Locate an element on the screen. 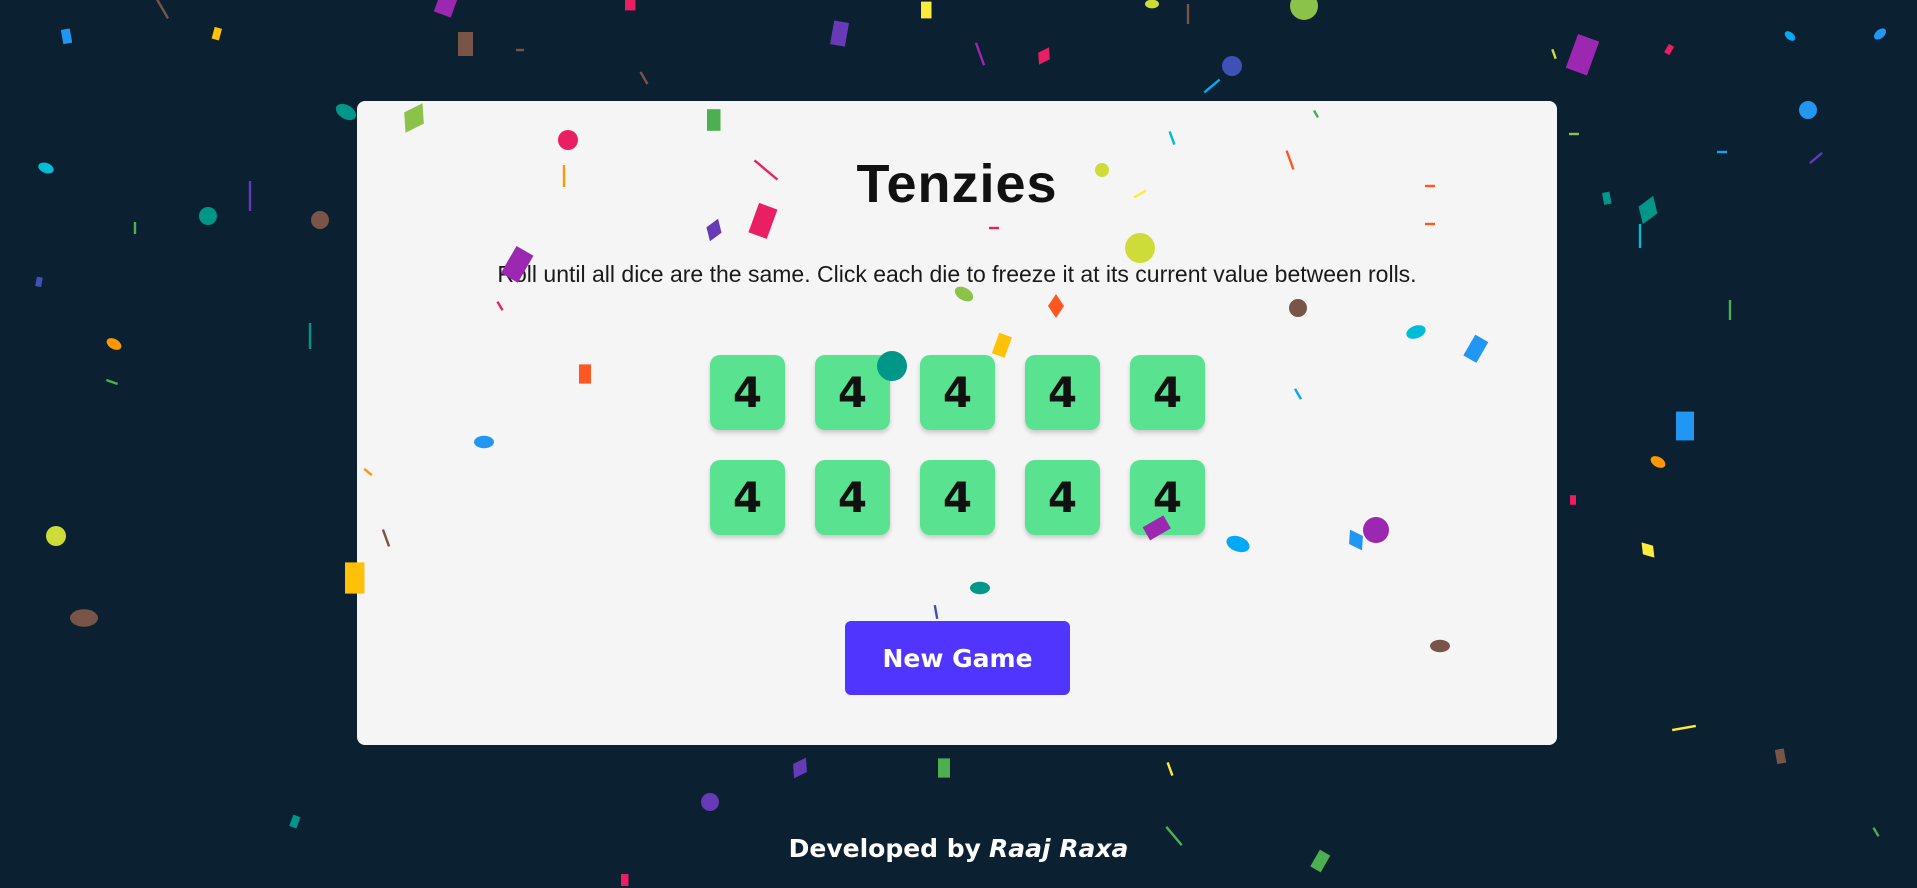 The image size is (1917, 888). dice-grid: 4 4 4 4 4 4 4 4 4 4 is located at coordinates (957, 445).